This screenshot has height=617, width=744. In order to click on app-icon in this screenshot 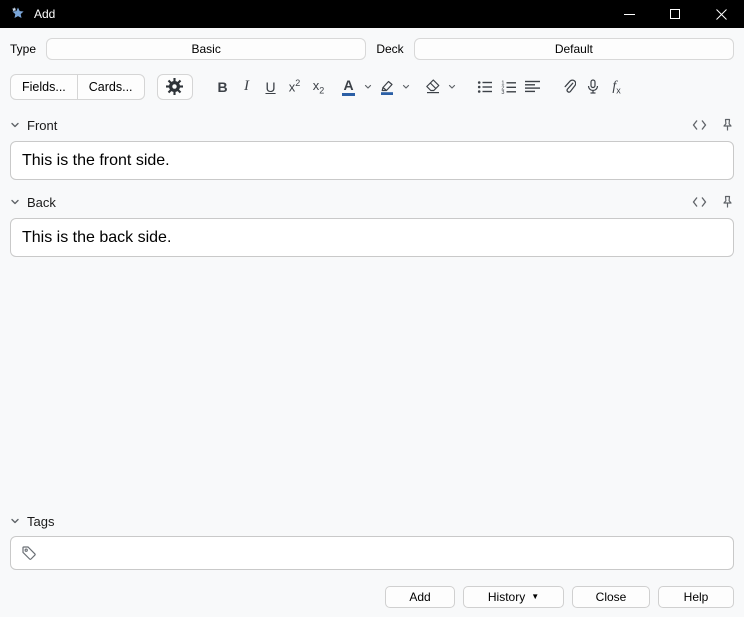, I will do `click(18, 14)`.